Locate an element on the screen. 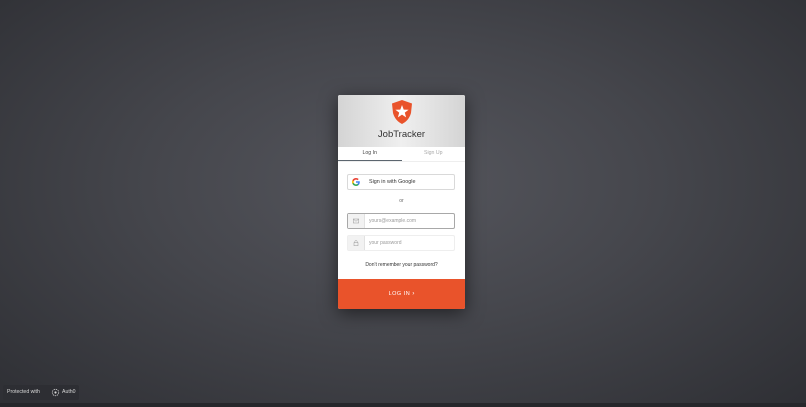  auth0-badge: Protected with Auth0 is located at coordinates (41, 392).